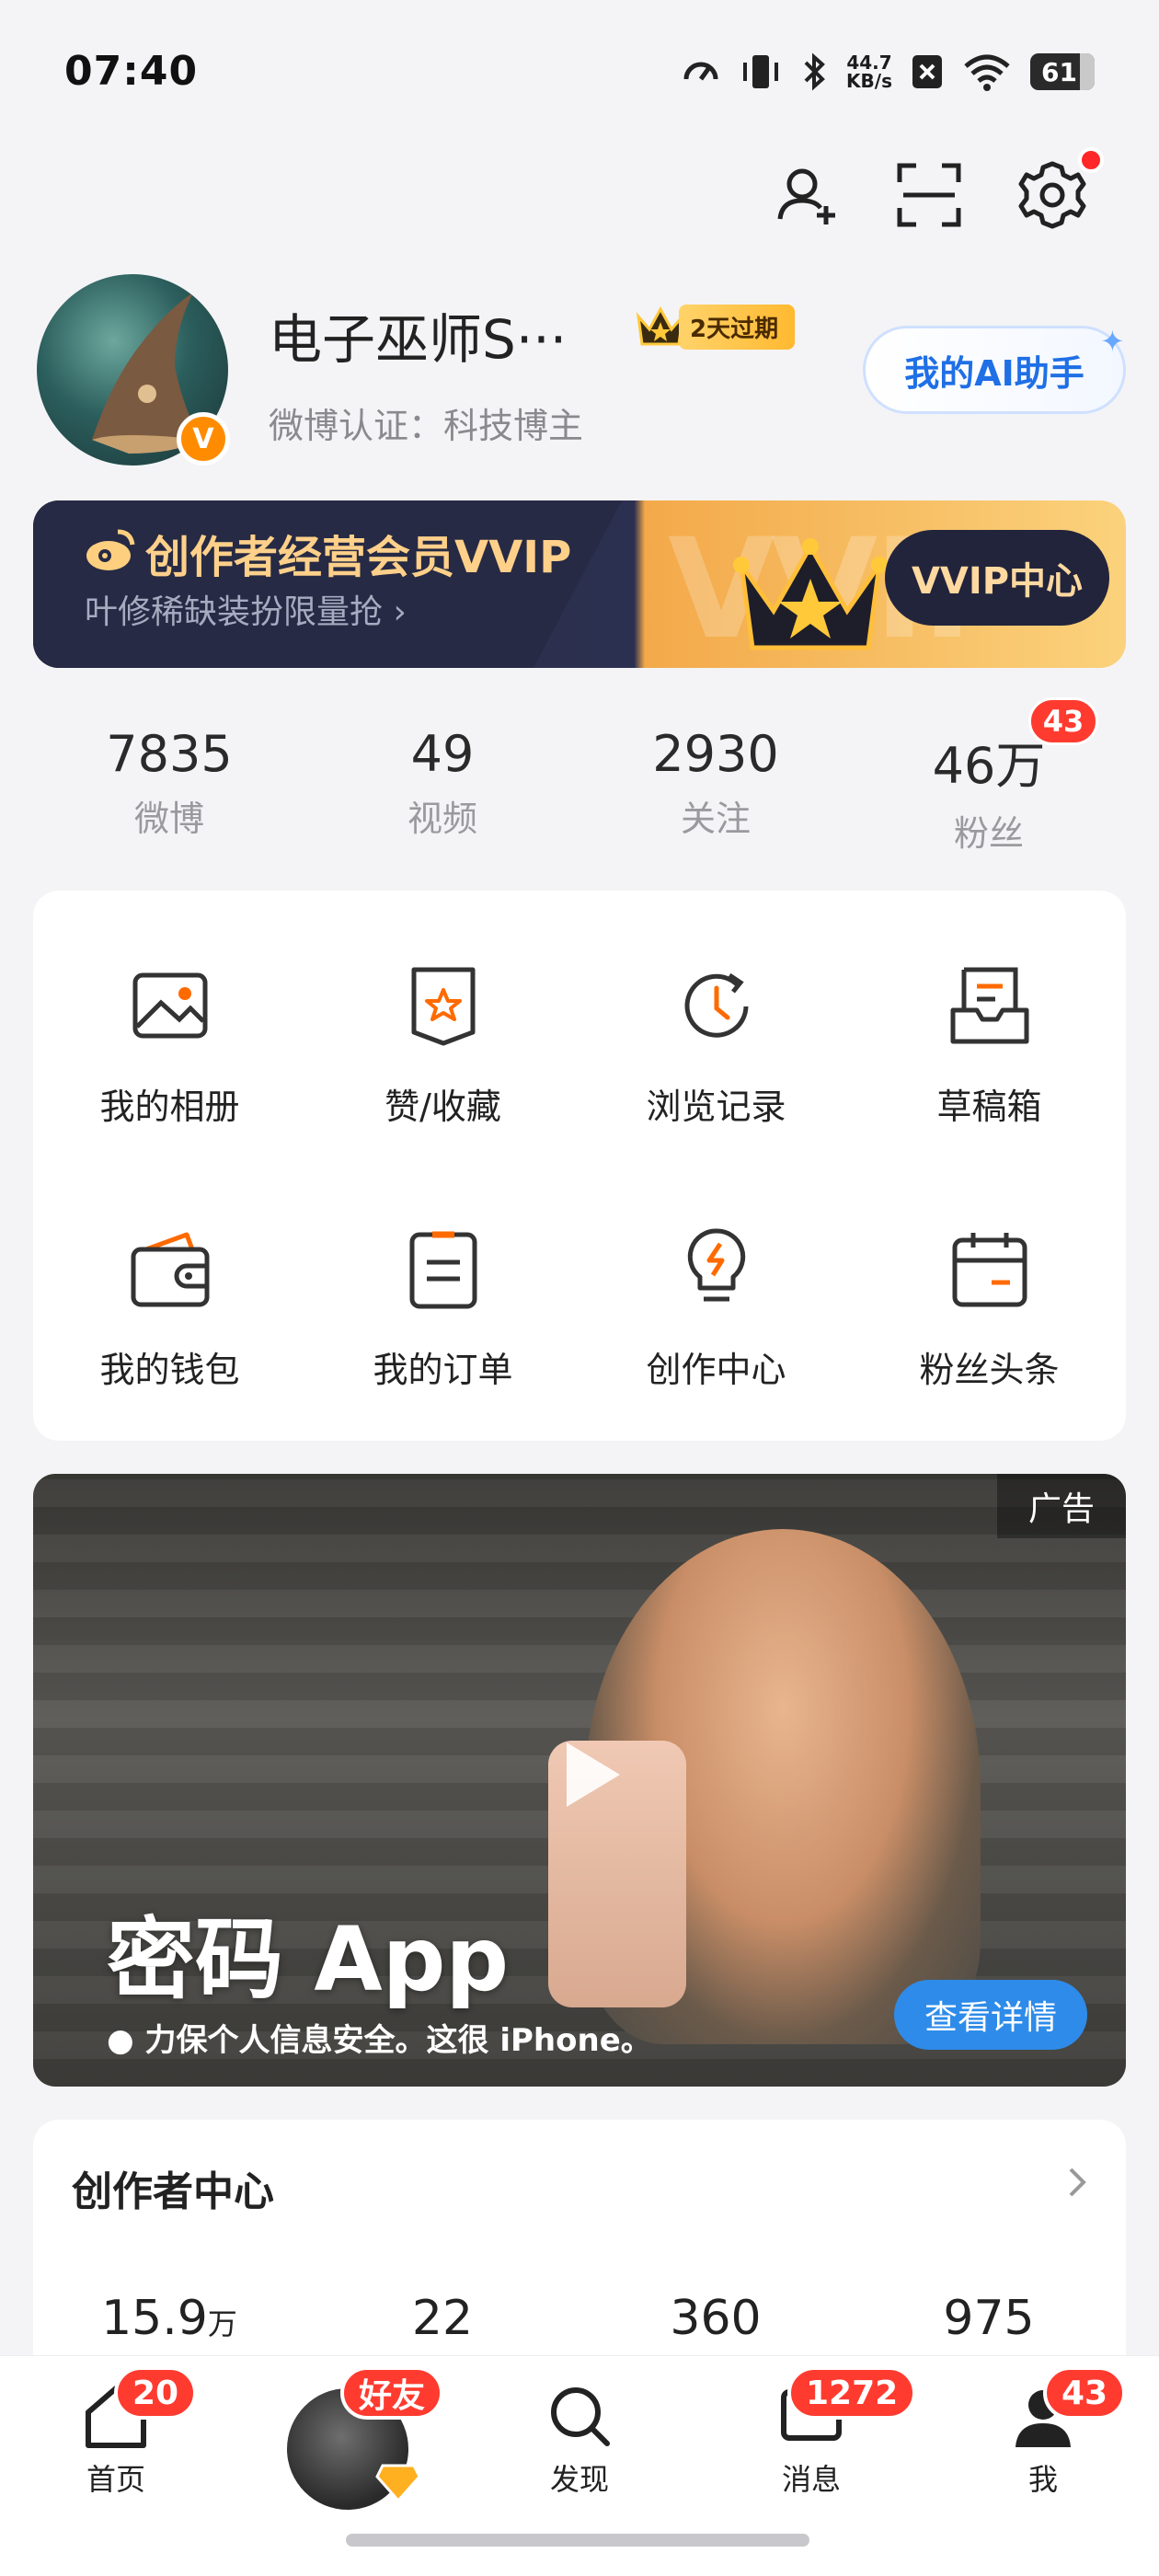 This screenshot has width=1159, height=2576. What do you see at coordinates (308, 1959) in the screenshot?
I see `ad-headline: 密码 App` at bounding box center [308, 1959].